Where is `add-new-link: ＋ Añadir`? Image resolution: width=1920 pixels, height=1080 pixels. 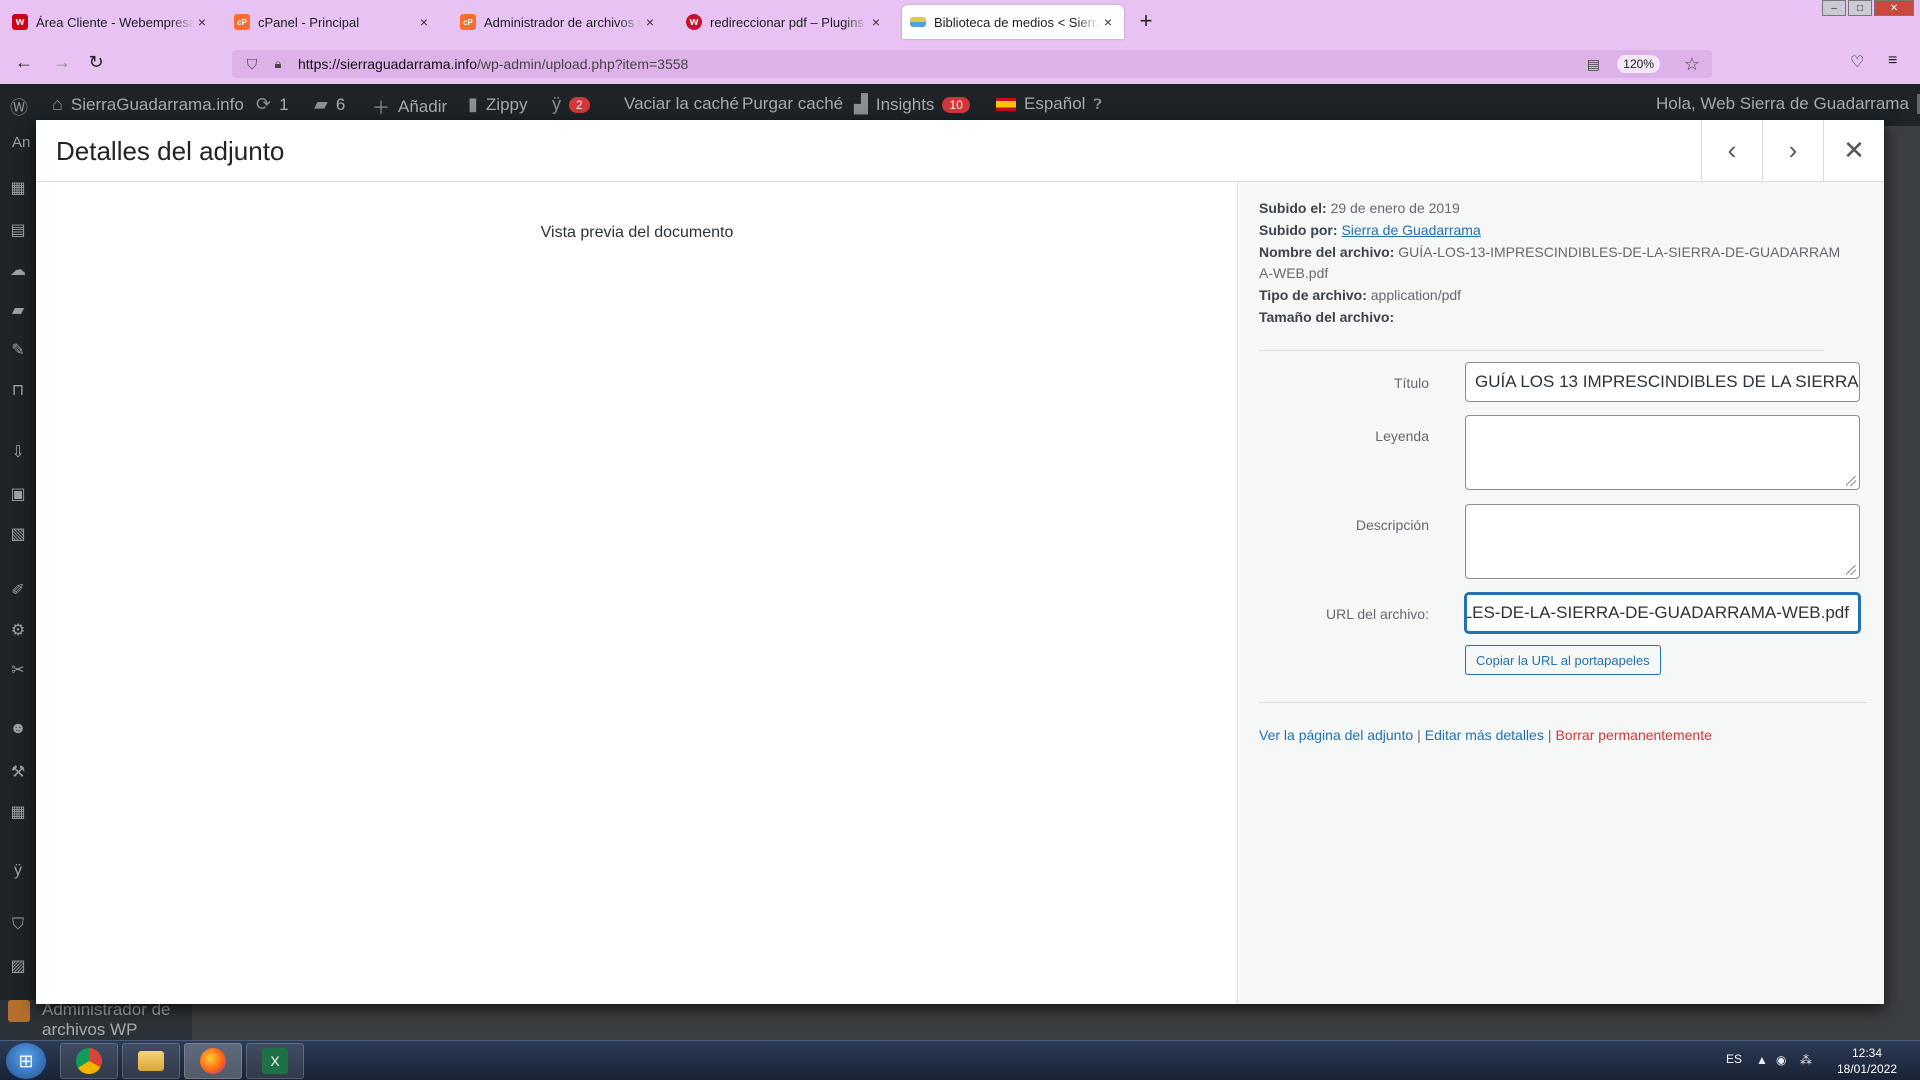 add-new-link: ＋ Añadir is located at coordinates (409, 107).